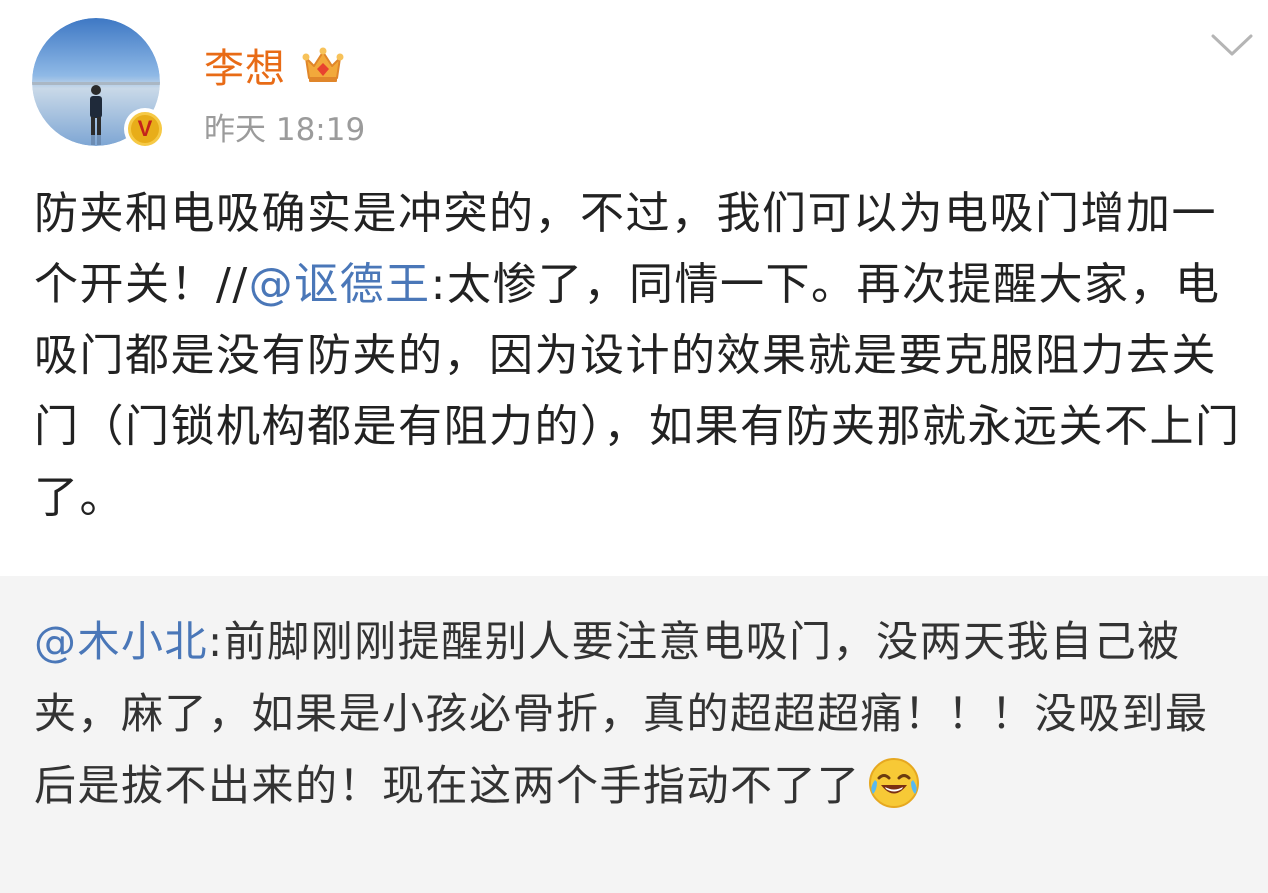 The image size is (1268, 893). Describe the element at coordinates (99, 84) in the screenshot. I see `avatar-container: V` at that location.